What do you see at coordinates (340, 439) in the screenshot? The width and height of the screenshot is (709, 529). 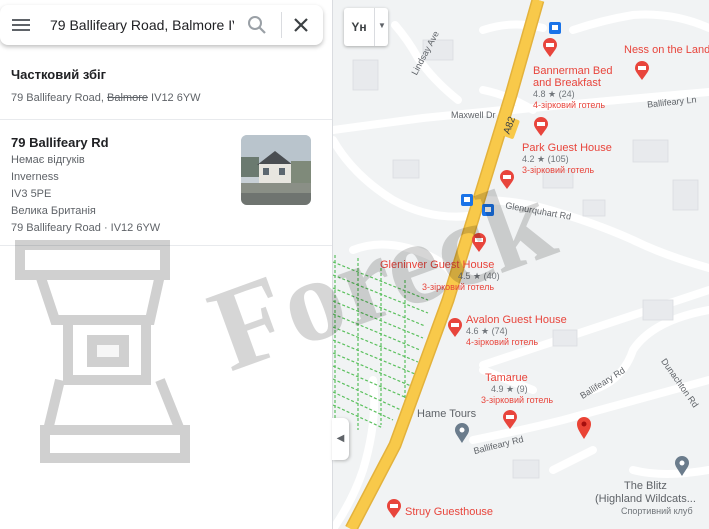 I see `collapse-panel-button: ◀` at bounding box center [340, 439].